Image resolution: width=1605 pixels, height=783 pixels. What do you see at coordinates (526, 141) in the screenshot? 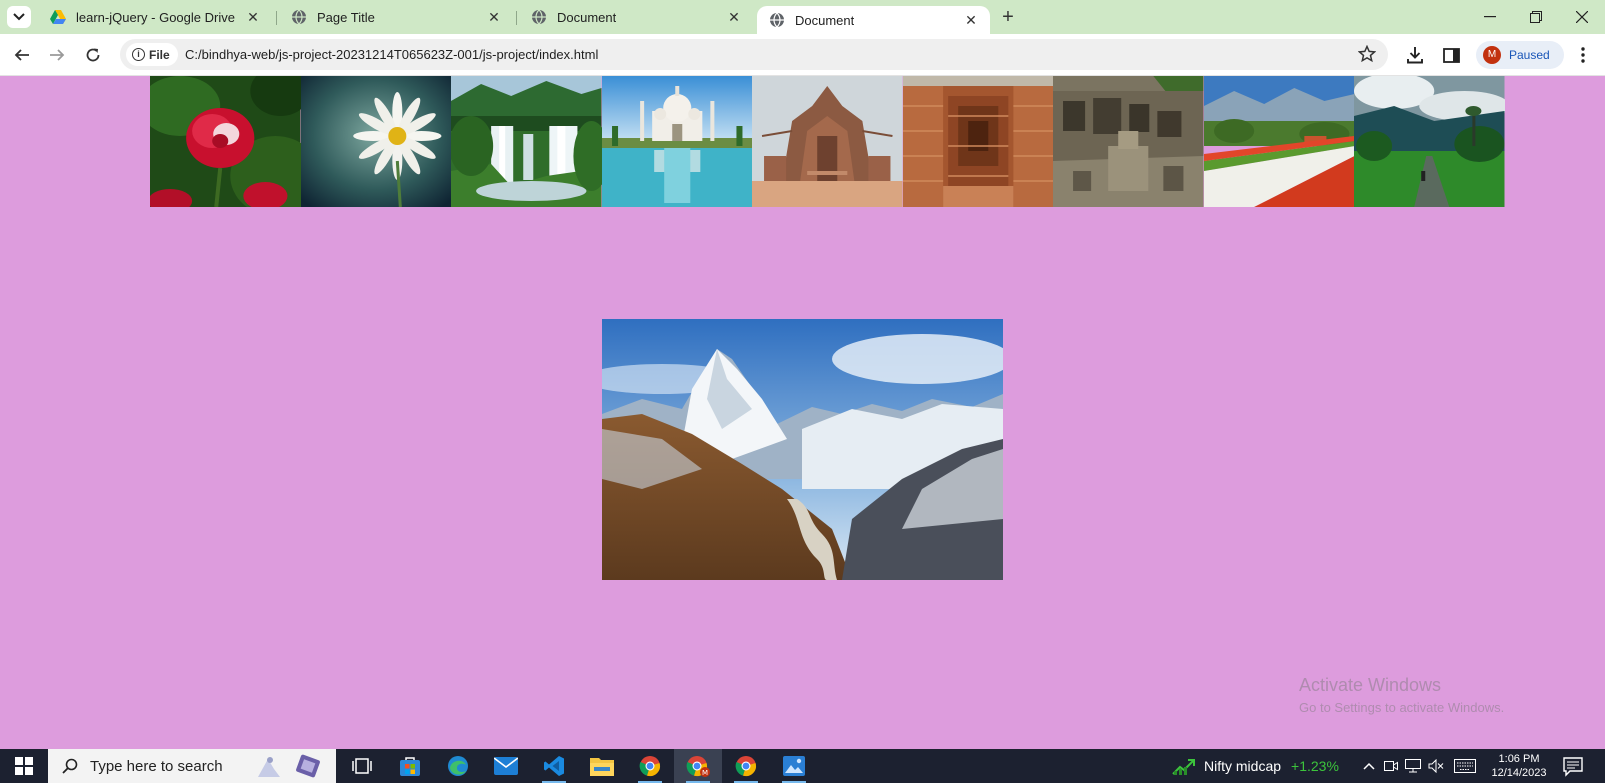
I see `thumbnail-waterfall` at bounding box center [526, 141].